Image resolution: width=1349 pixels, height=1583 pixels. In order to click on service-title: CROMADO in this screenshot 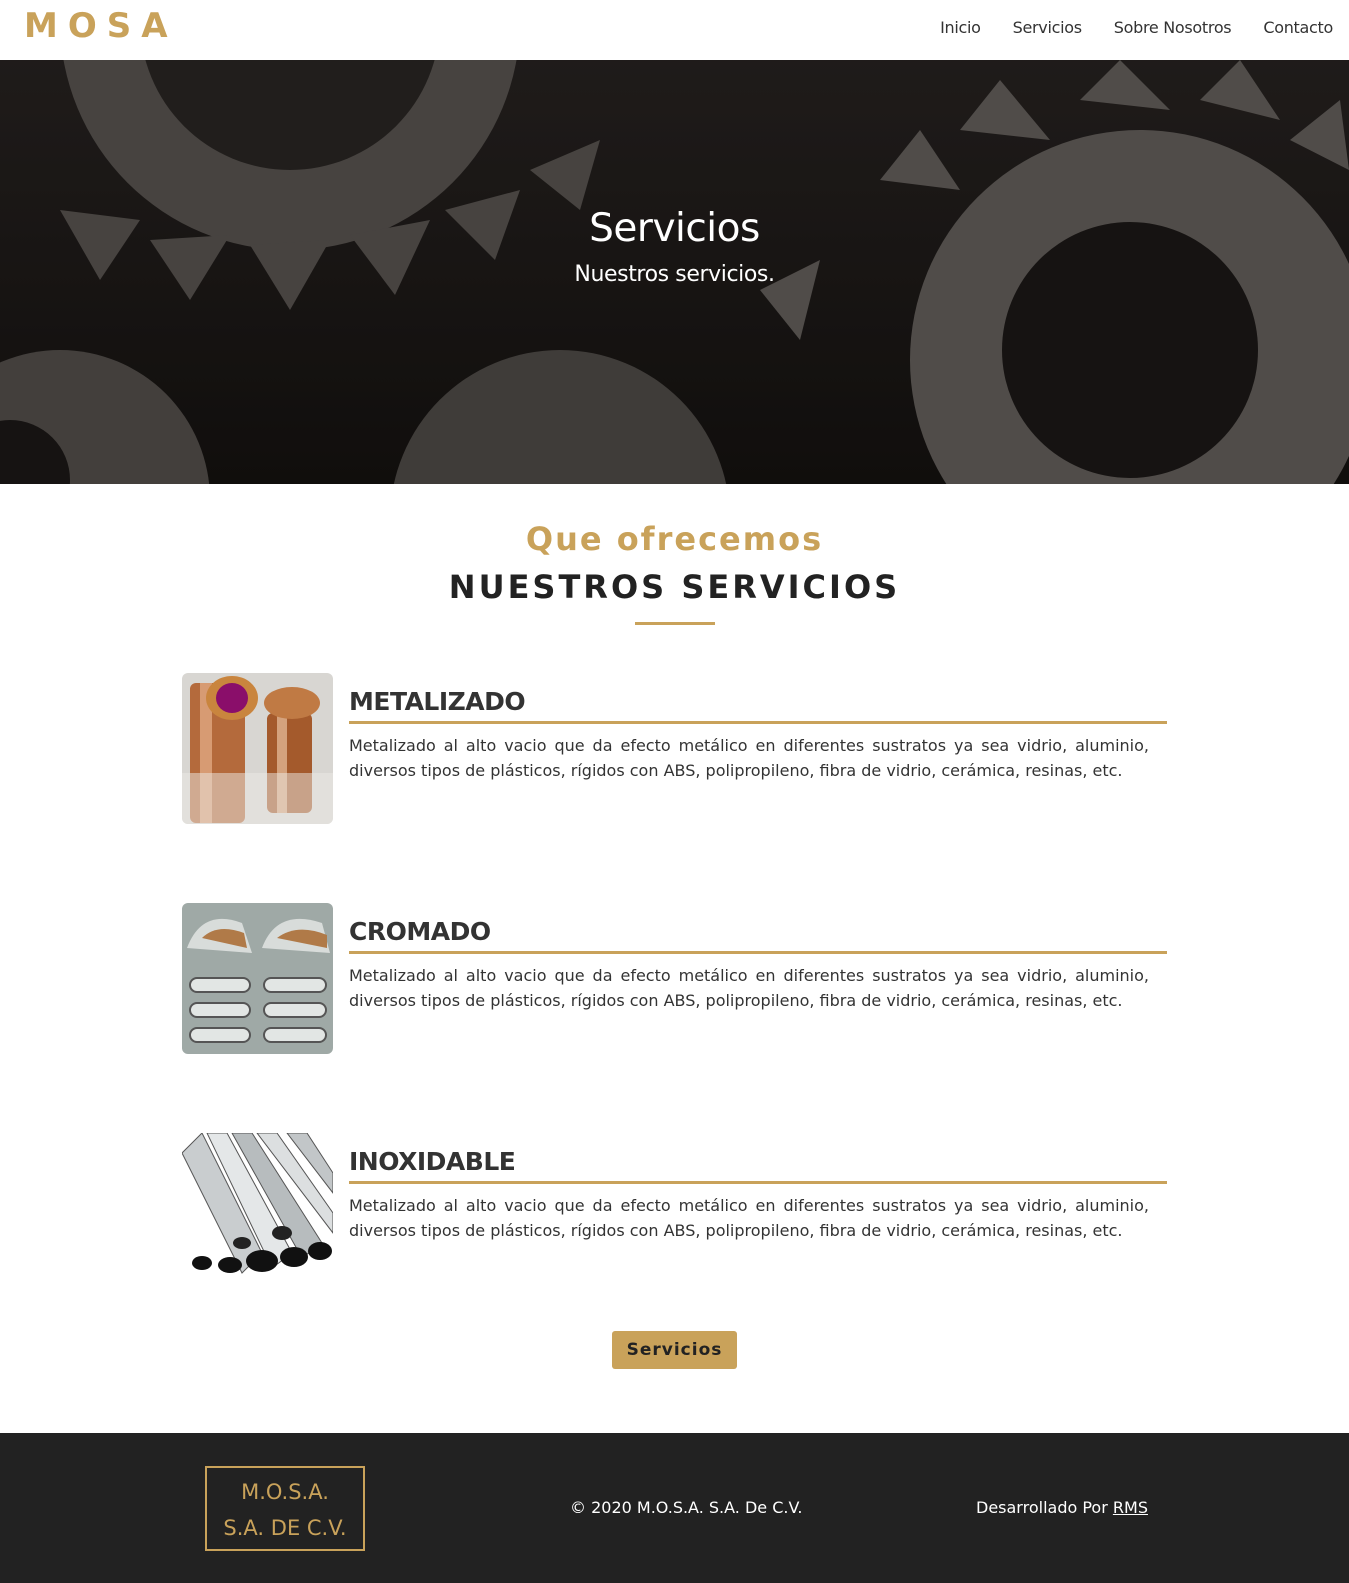, I will do `click(420, 931)`.